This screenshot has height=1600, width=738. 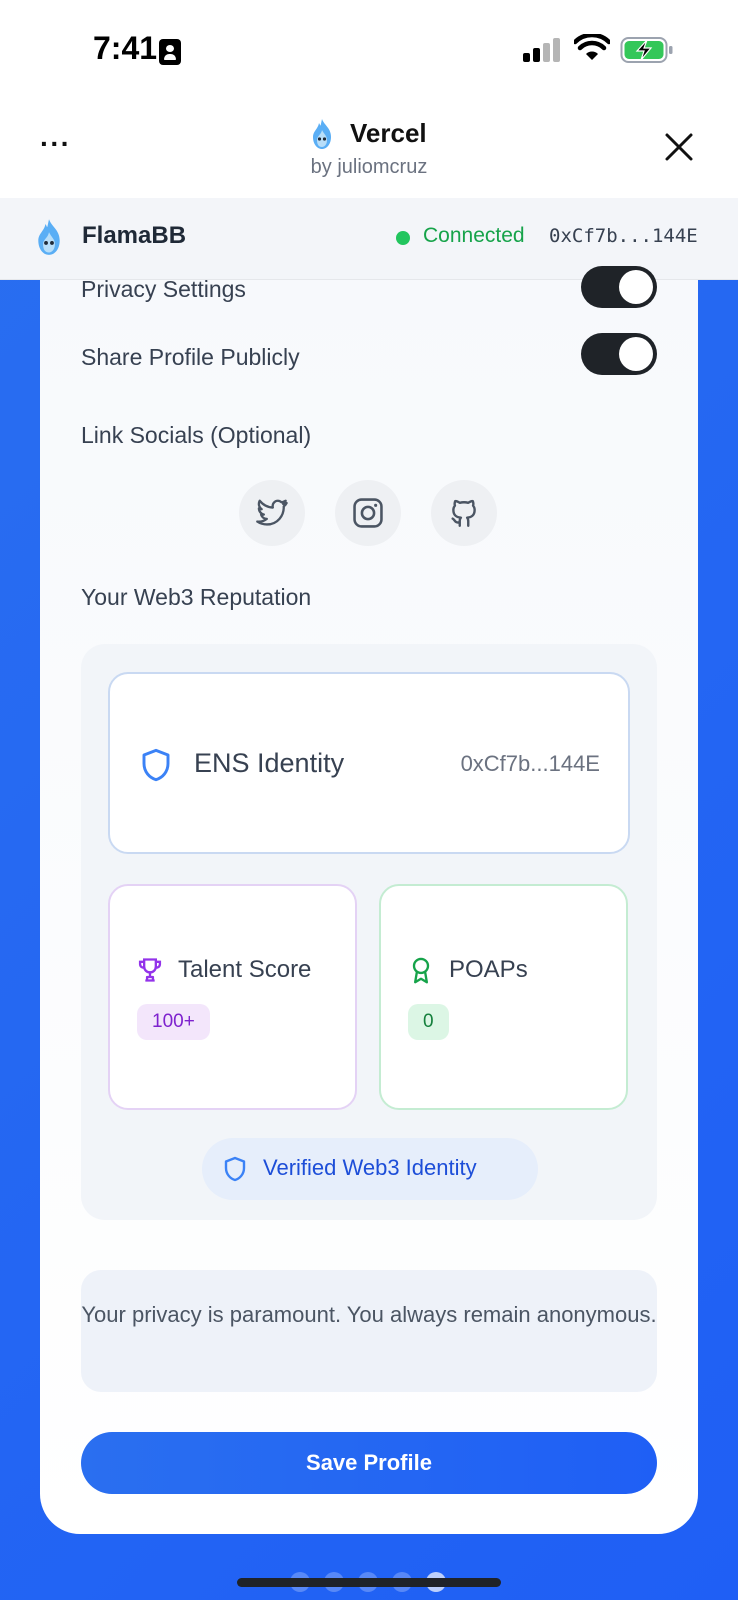 What do you see at coordinates (623, 236) in the screenshot?
I see `wallet-address: 0xCf7b...144E` at bounding box center [623, 236].